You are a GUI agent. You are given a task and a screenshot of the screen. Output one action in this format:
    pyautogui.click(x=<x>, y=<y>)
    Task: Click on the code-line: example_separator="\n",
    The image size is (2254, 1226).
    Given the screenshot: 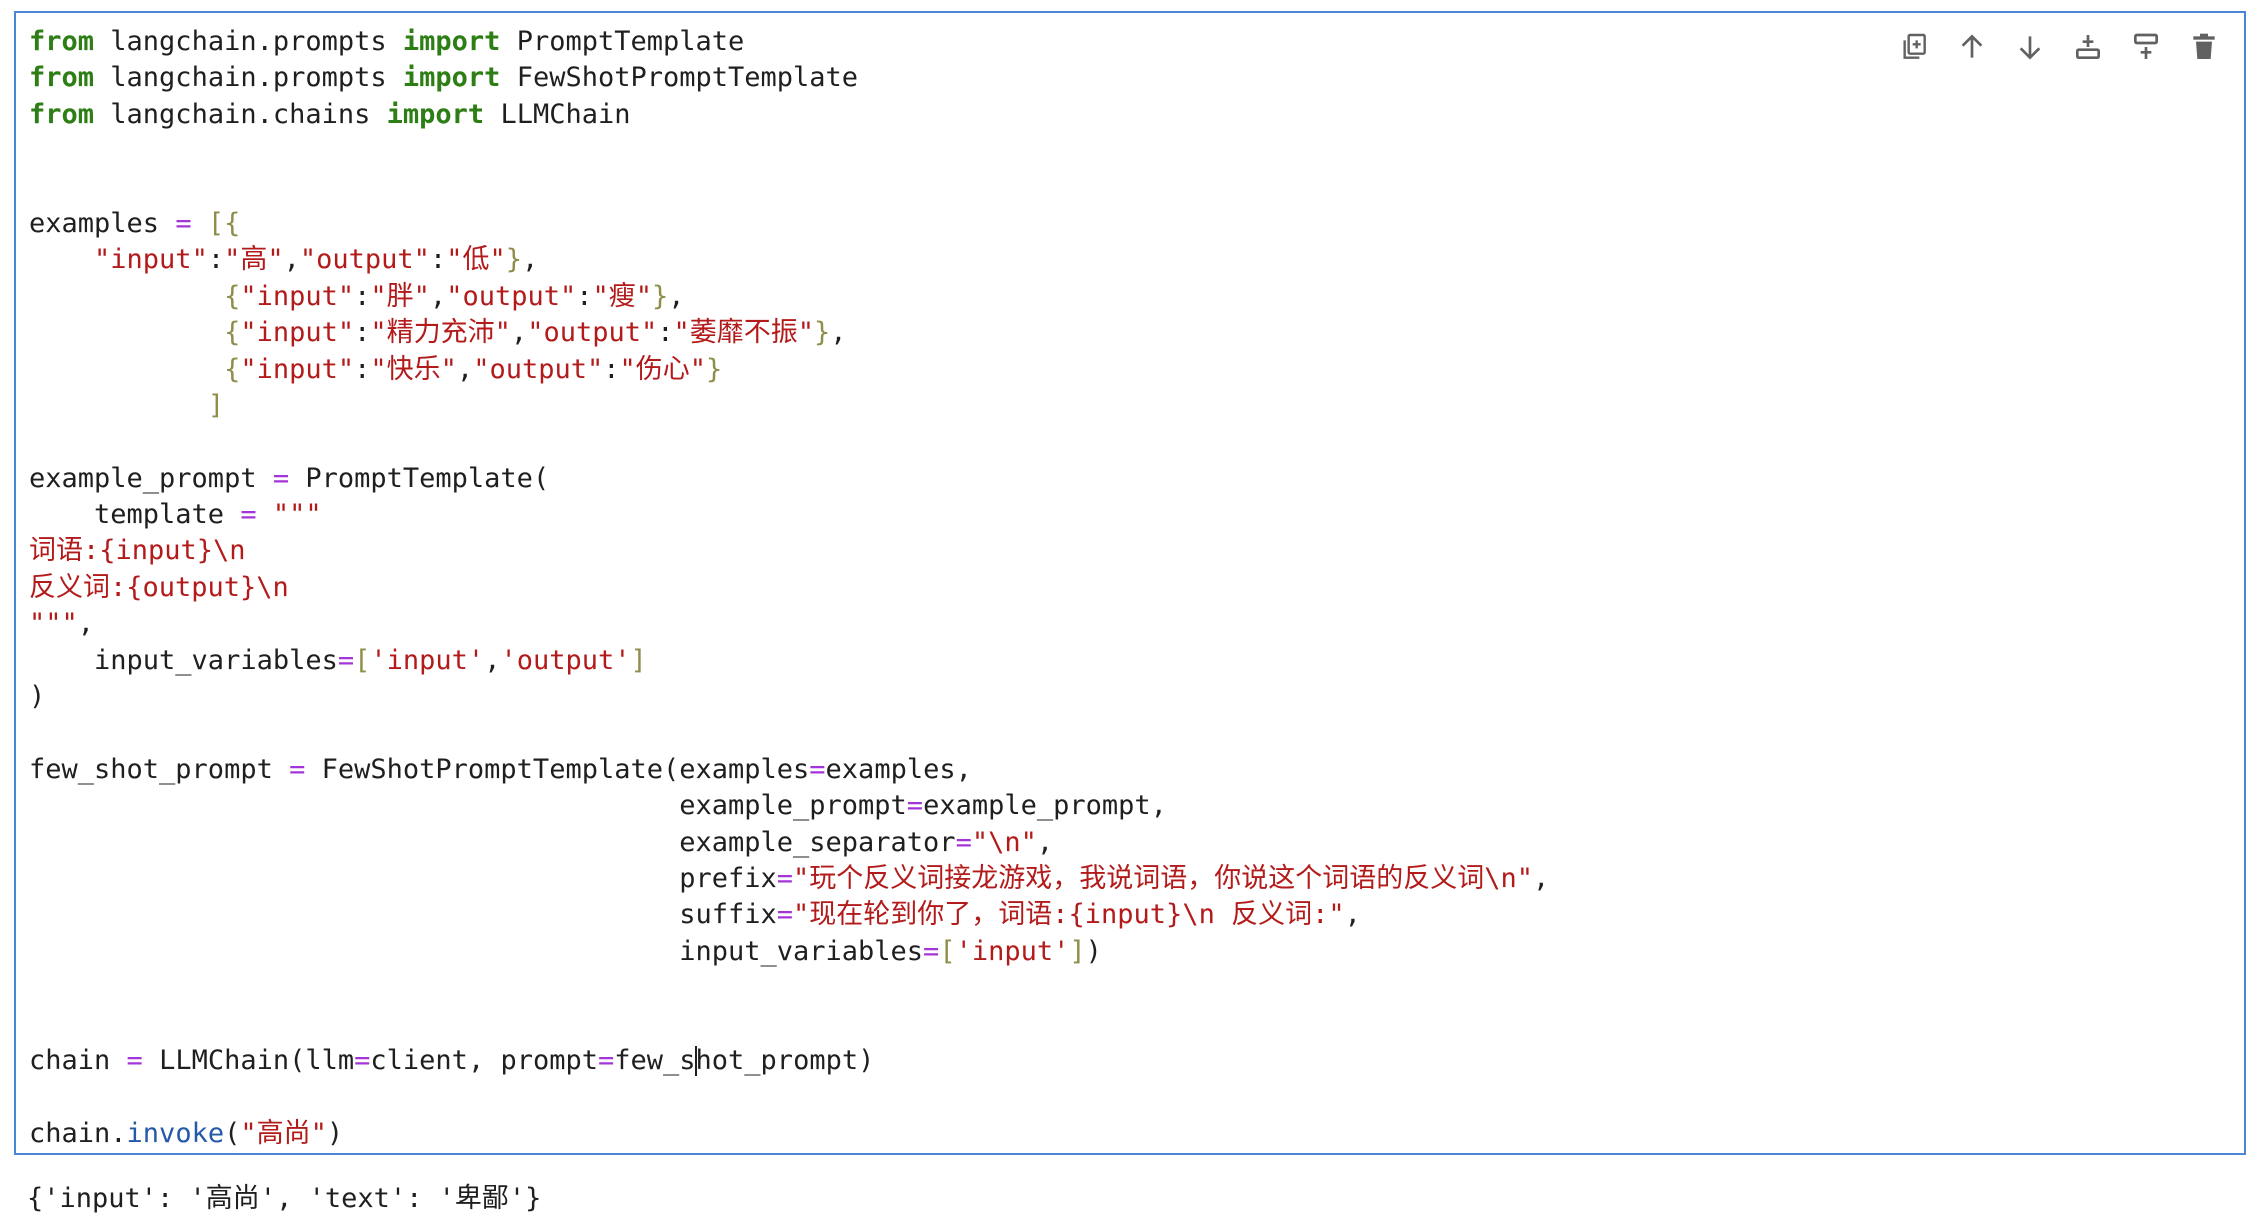 What is the action you would take?
    pyautogui.click(x=789, y=843)
    